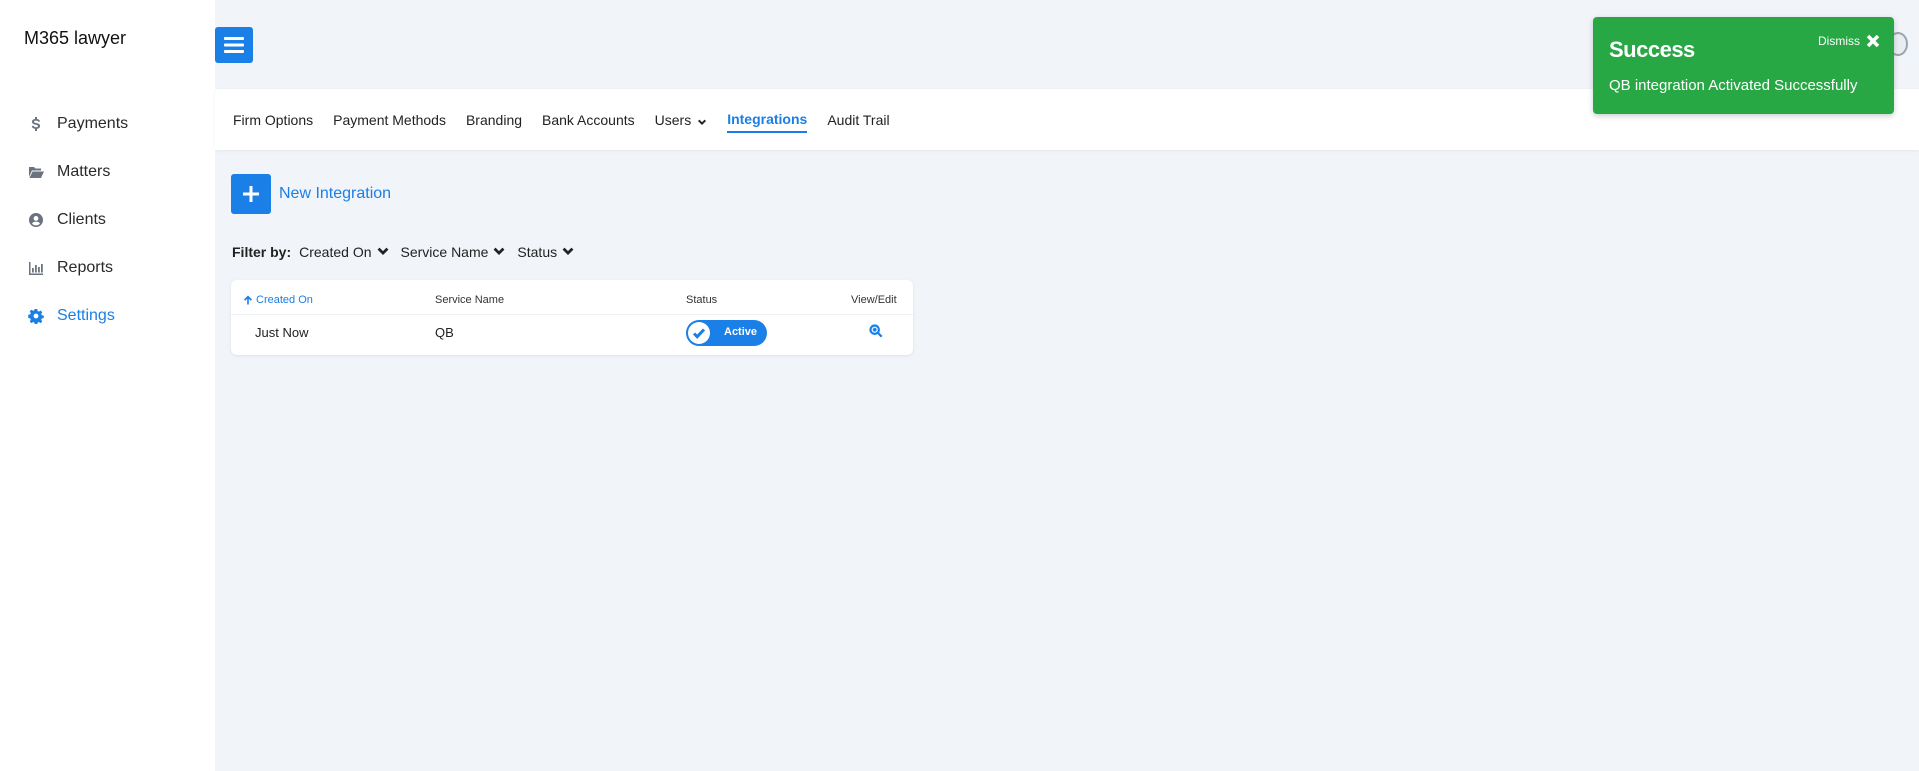 The width and height of the screenshot is (1919, 771). Describe the element at coordinates (248, 300) in the screenshot. I see `arrow-up-icon` at that location.